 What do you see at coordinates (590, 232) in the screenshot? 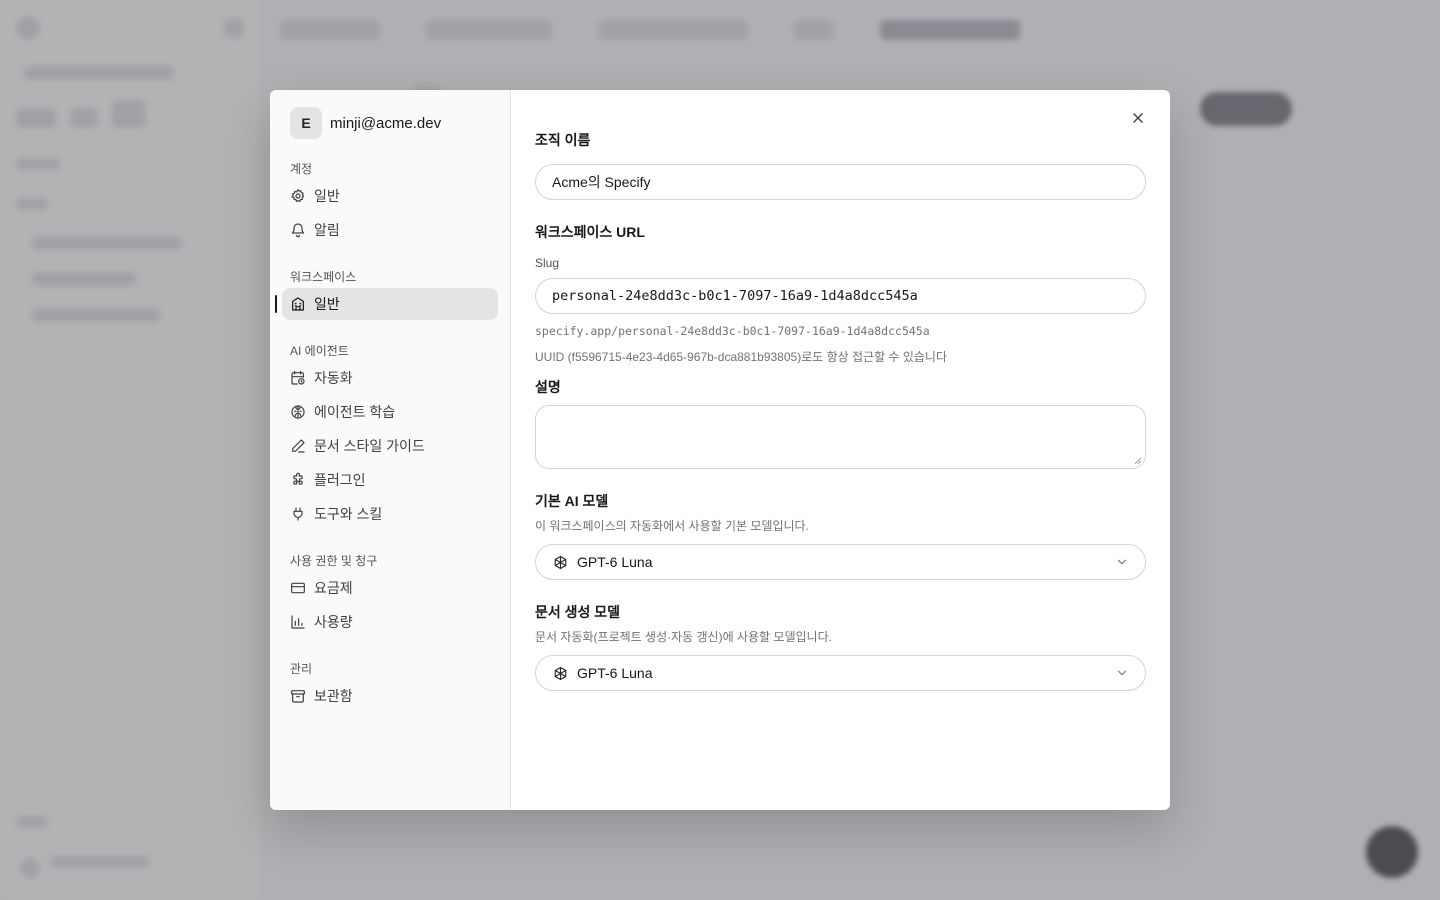
I see `workspace-url-label: 워크스페이스 URL` at bounding box center [590, 232].